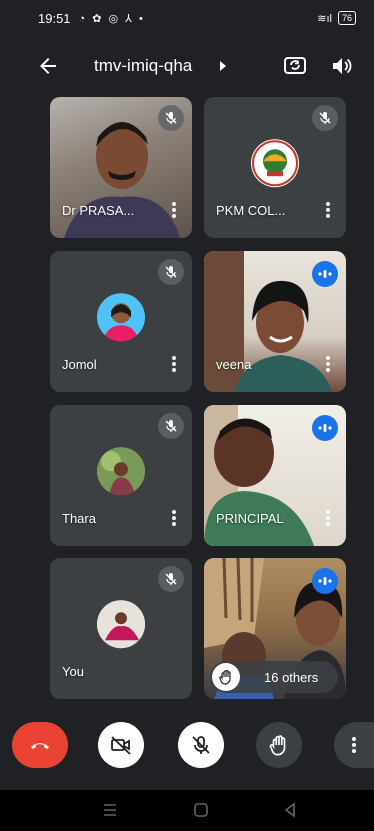 This screenshot has width=374, height=831. I want to click on raise-hand-button, so click(279, 745).